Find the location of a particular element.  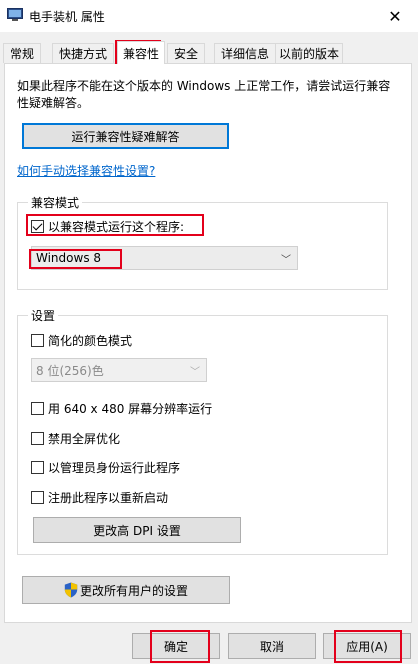

window-title: 电手装机 属性 is located at coordinates (67, 17).